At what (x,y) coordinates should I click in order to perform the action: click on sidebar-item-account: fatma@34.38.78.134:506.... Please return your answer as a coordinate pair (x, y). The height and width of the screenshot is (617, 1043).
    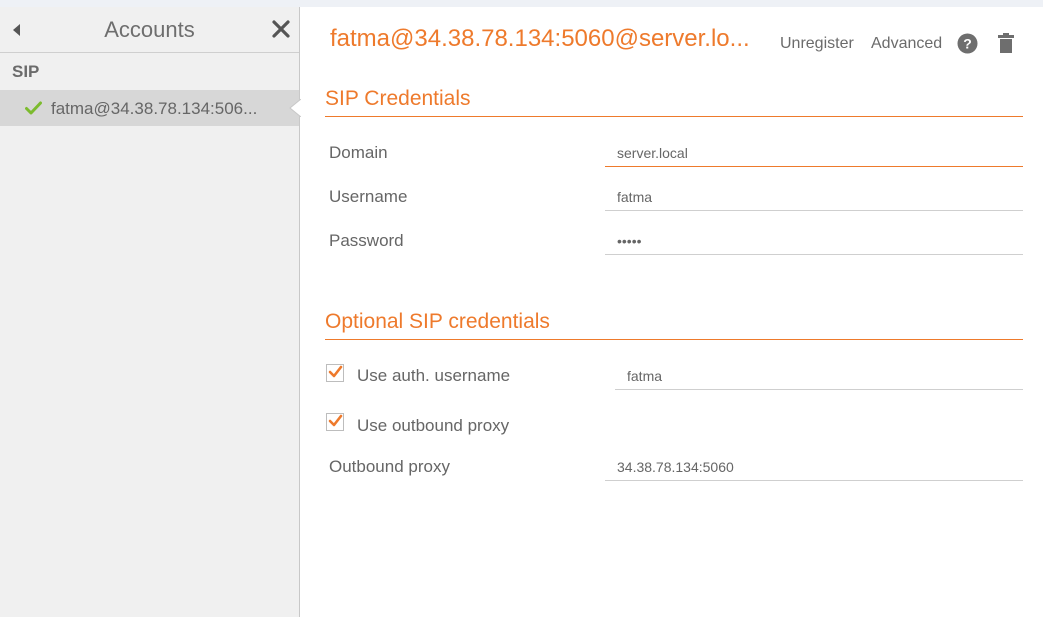
    Looking at the image, I should click on (150, 108).